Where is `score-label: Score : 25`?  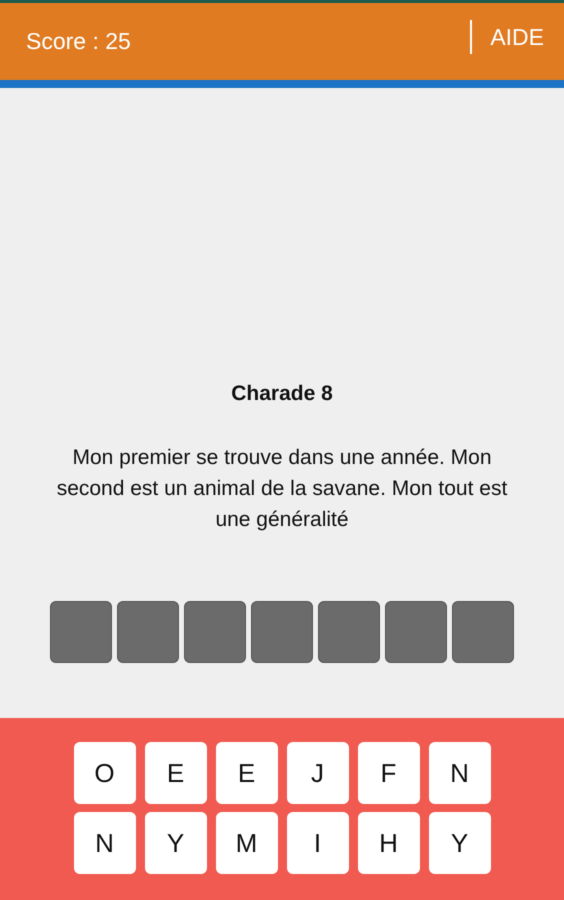 score-label: Score : 25 is located at coordinates (78, 41).